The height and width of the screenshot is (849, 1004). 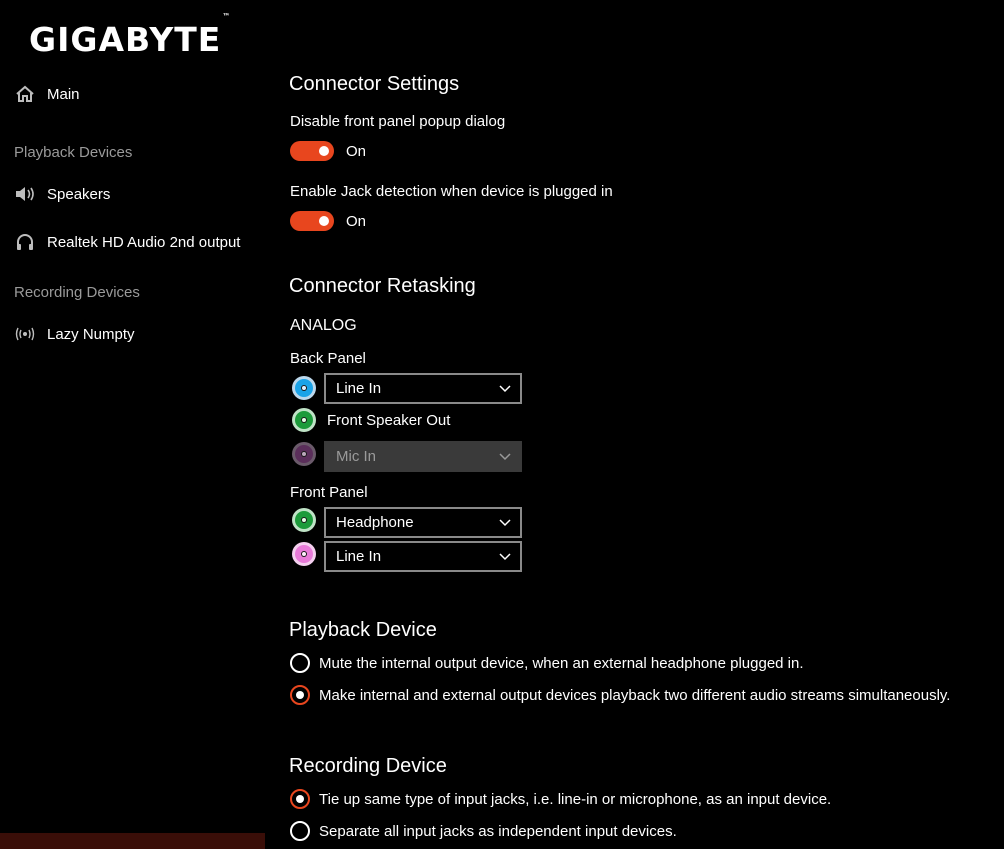 I want to click on sidebar-item-realtek-2nd-output: Realtek HD Audio 2nd output, so click(x=127, y=242).